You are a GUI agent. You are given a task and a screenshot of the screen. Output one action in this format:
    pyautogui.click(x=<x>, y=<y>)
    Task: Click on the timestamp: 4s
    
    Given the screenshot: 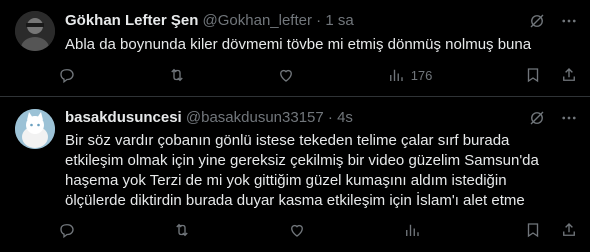 What is the action you would take?
    pyautogui.click(x=345, y=117)
    